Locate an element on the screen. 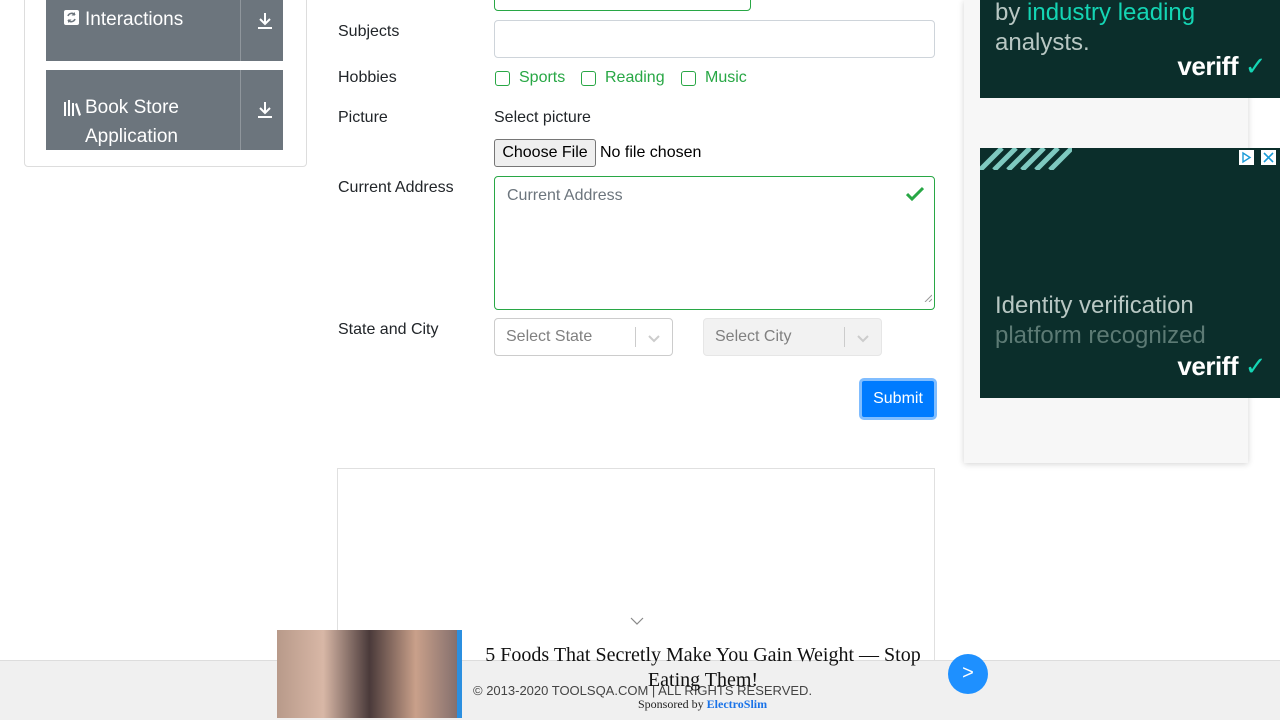 The height and width of the screenshot is (720, 1280). hobby-sports-label: Sports is located at coordinates (542, 78).